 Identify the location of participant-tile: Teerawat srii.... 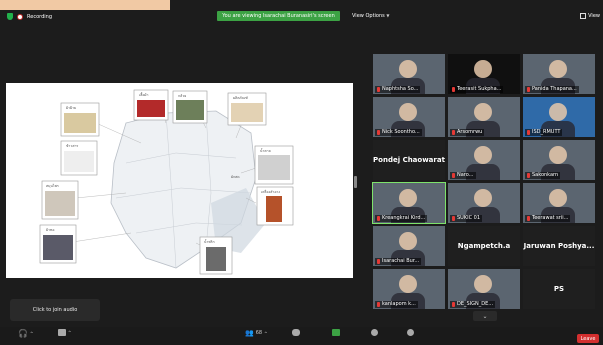
(559, 203).